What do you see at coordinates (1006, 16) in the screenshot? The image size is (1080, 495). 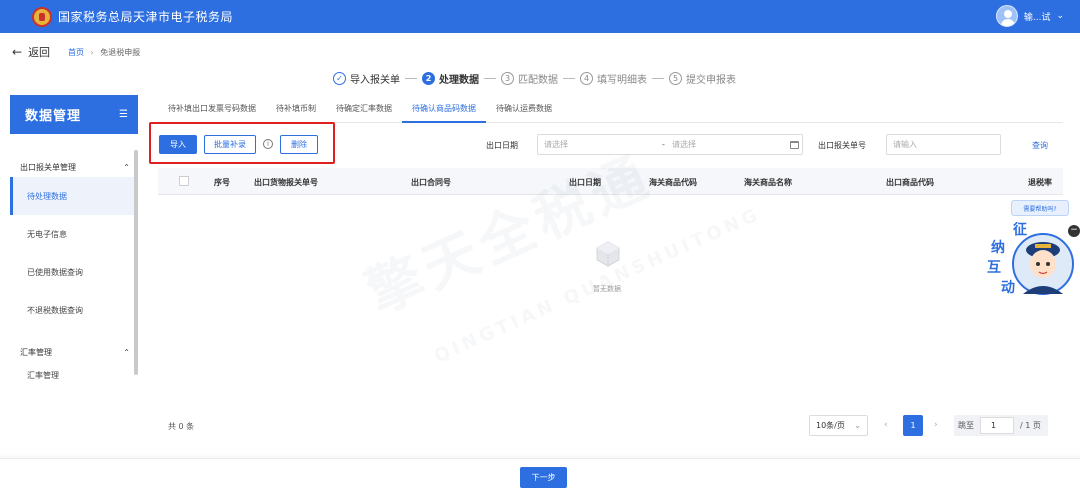 I see `user-avatar-icon` at bounding box center [1006, 16].